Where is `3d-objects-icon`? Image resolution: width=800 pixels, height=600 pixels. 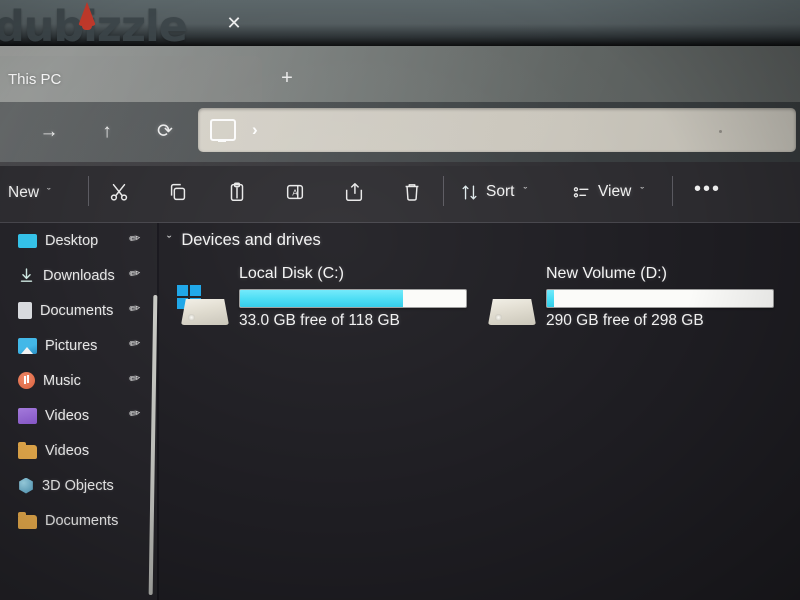
3d-objects-icon is located at coordinates (26, 485).